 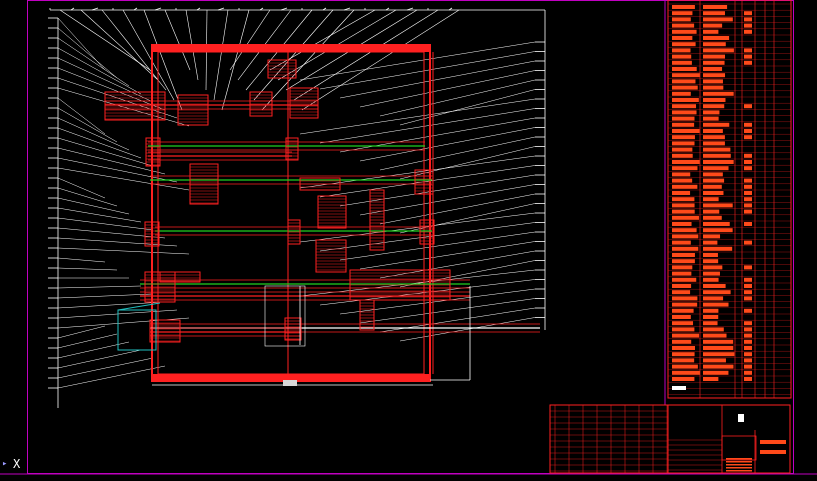 What do you see at coordinates (670, 439) in the screenshot?
I see `title-frame` at bounding box center [670, 439].